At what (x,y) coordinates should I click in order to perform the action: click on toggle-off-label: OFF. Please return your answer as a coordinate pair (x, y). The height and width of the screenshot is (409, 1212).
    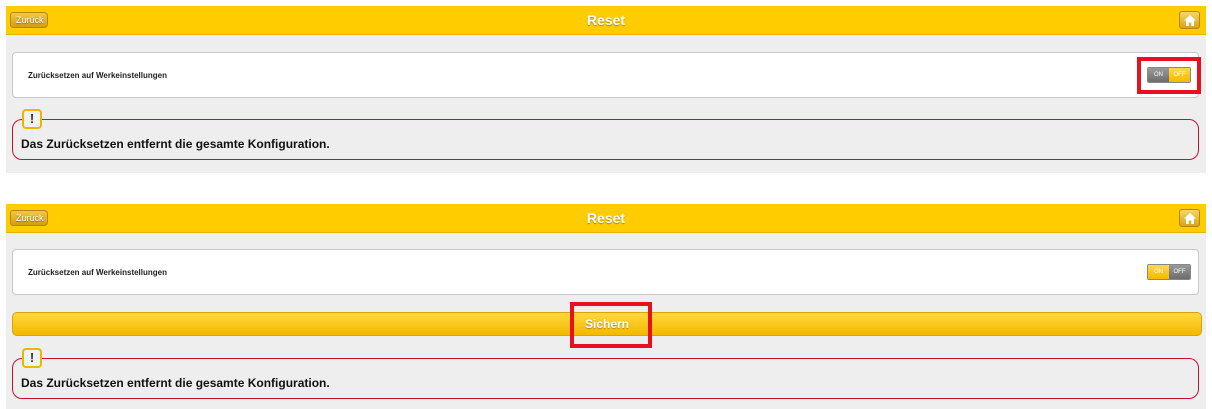
    Looking at the image, I should click on (1179, 272).